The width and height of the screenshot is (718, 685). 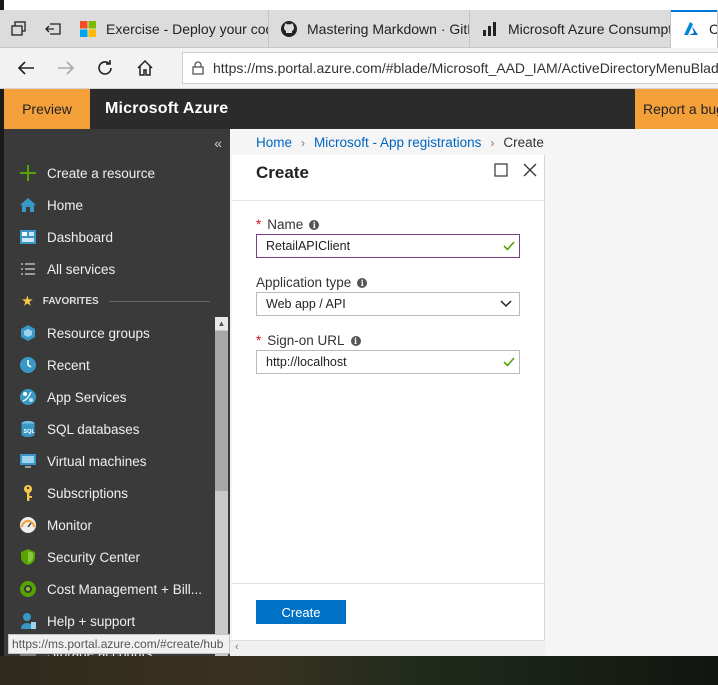 I want to click on window-top-strip, so click(x=359, y=5).